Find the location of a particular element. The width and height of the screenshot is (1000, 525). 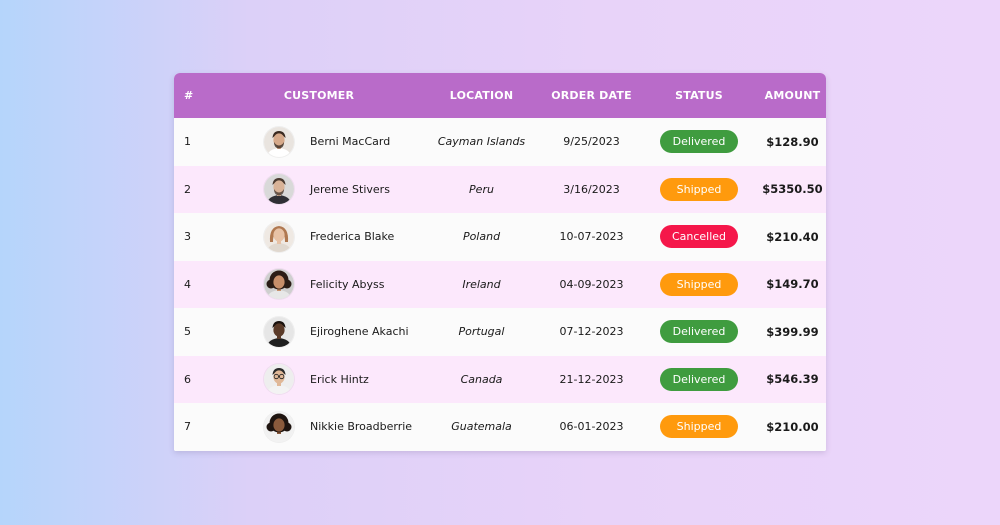

status-badge: Cancelled is located at coordinates (699, 237).